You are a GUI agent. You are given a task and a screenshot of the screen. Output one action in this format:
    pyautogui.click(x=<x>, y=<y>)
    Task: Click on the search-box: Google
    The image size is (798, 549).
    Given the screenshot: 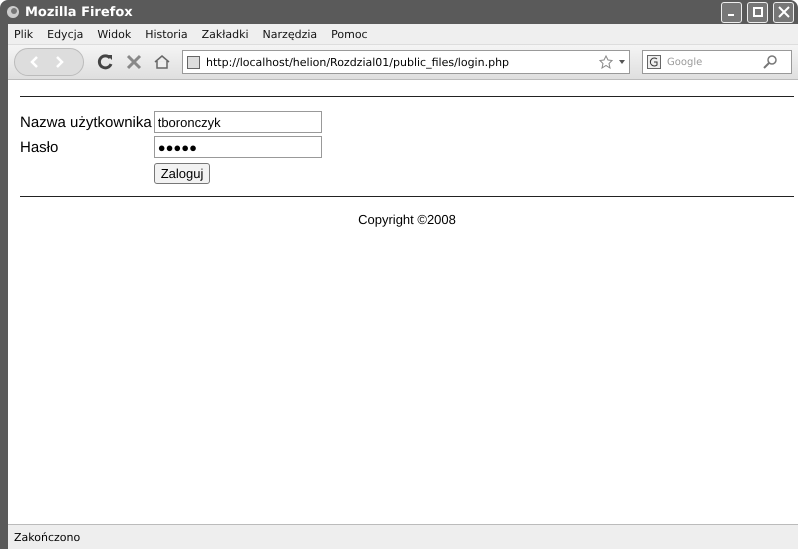 What is the action you would take?
    pyautogui.click(x=717, y=62)
    